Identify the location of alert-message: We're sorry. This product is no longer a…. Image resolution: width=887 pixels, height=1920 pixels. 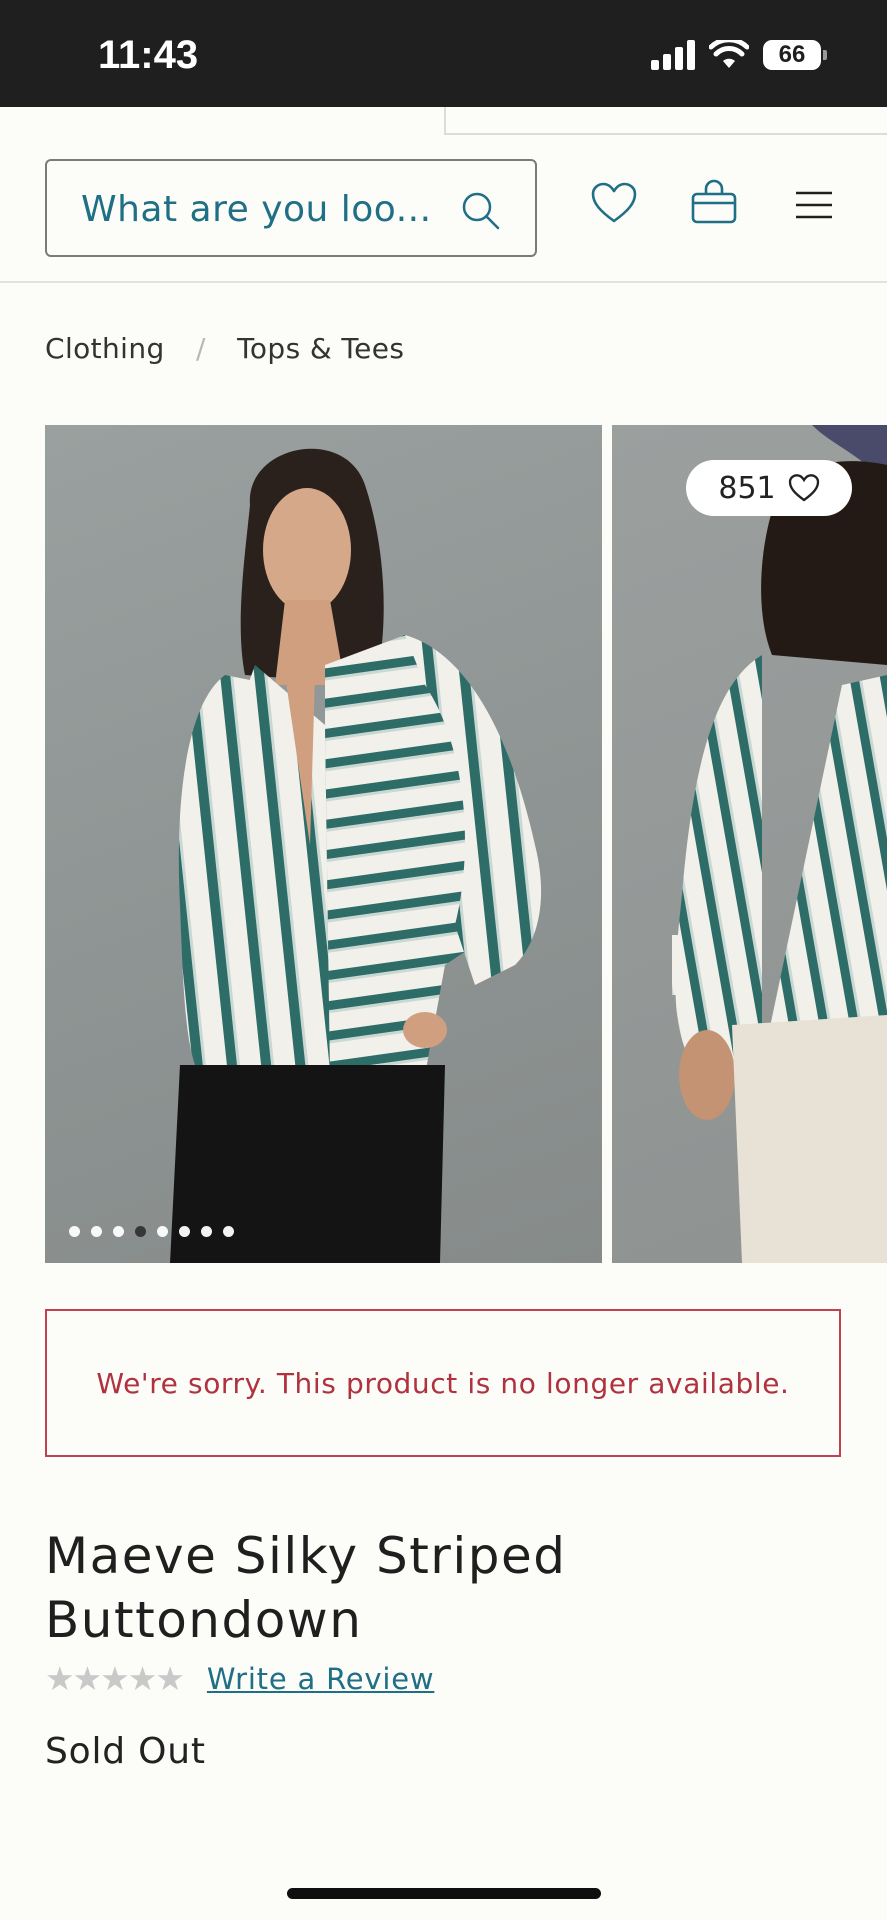
(443, 1383).